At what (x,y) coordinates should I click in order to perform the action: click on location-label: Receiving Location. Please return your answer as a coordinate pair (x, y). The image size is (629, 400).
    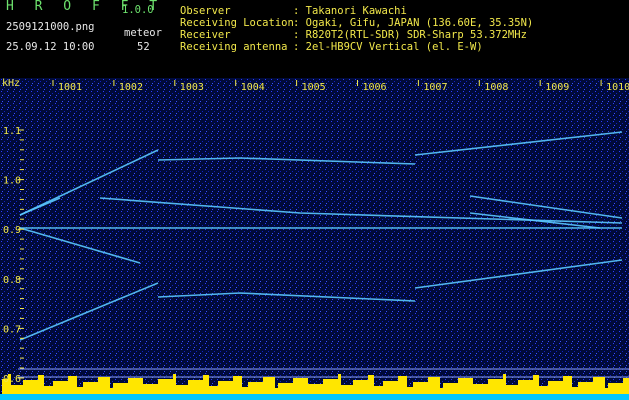
    Looking at the image, I should click on (237, 23).